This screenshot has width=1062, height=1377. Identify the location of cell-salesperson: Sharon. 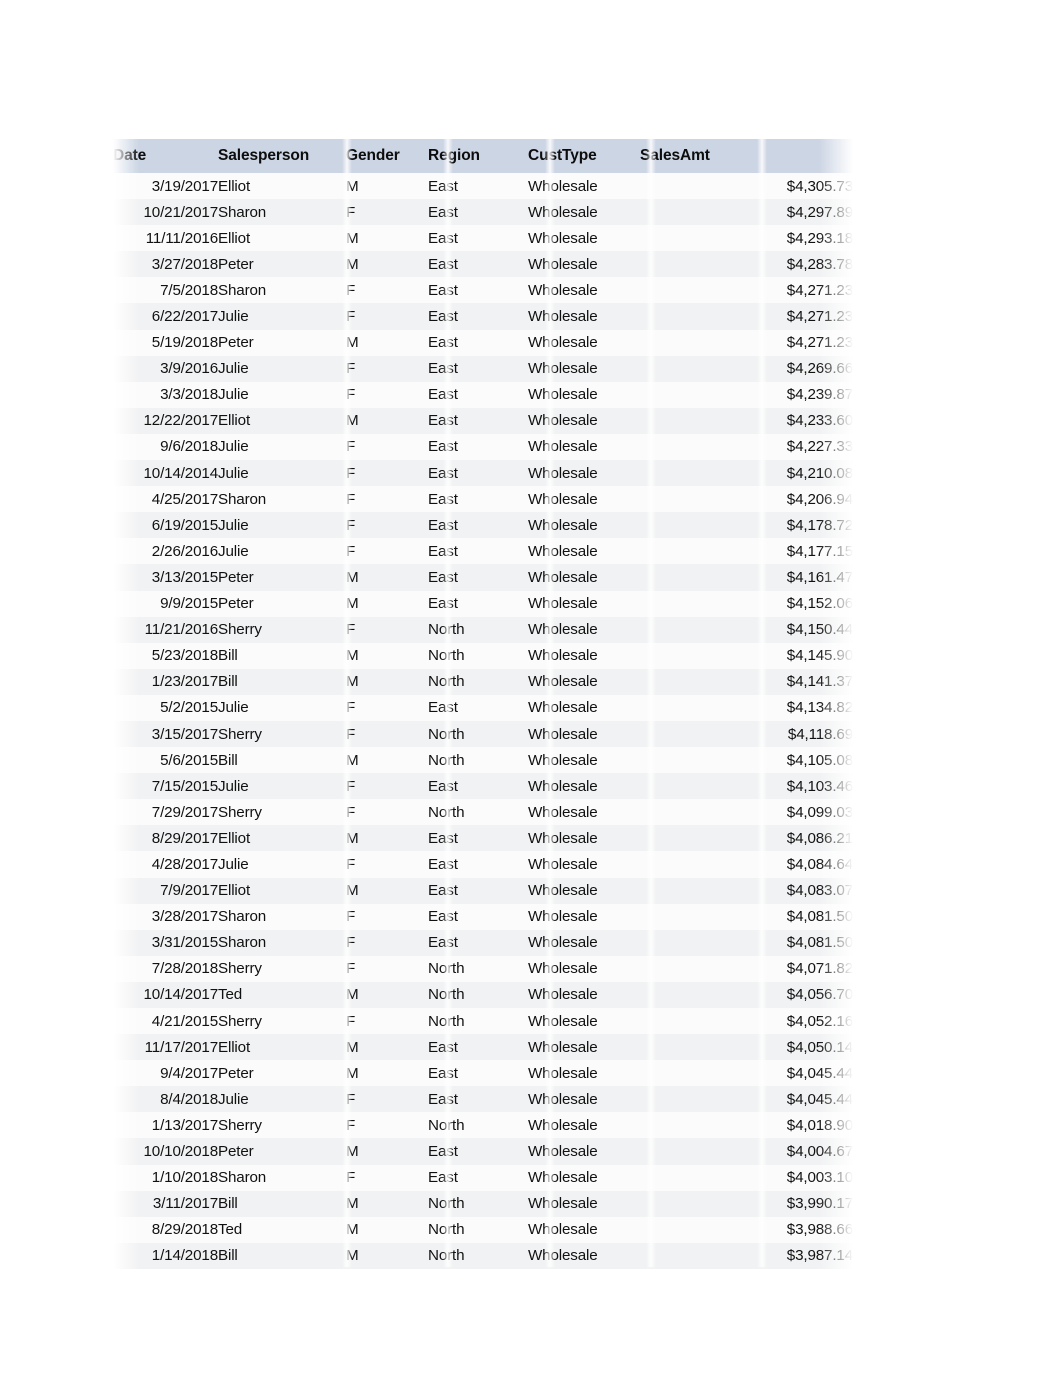
(282, 916).